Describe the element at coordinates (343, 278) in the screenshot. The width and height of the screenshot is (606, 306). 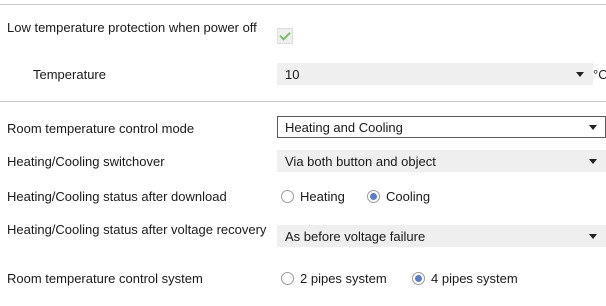
I see `radio-2-pipes-label: 2 pipes system` at that location.